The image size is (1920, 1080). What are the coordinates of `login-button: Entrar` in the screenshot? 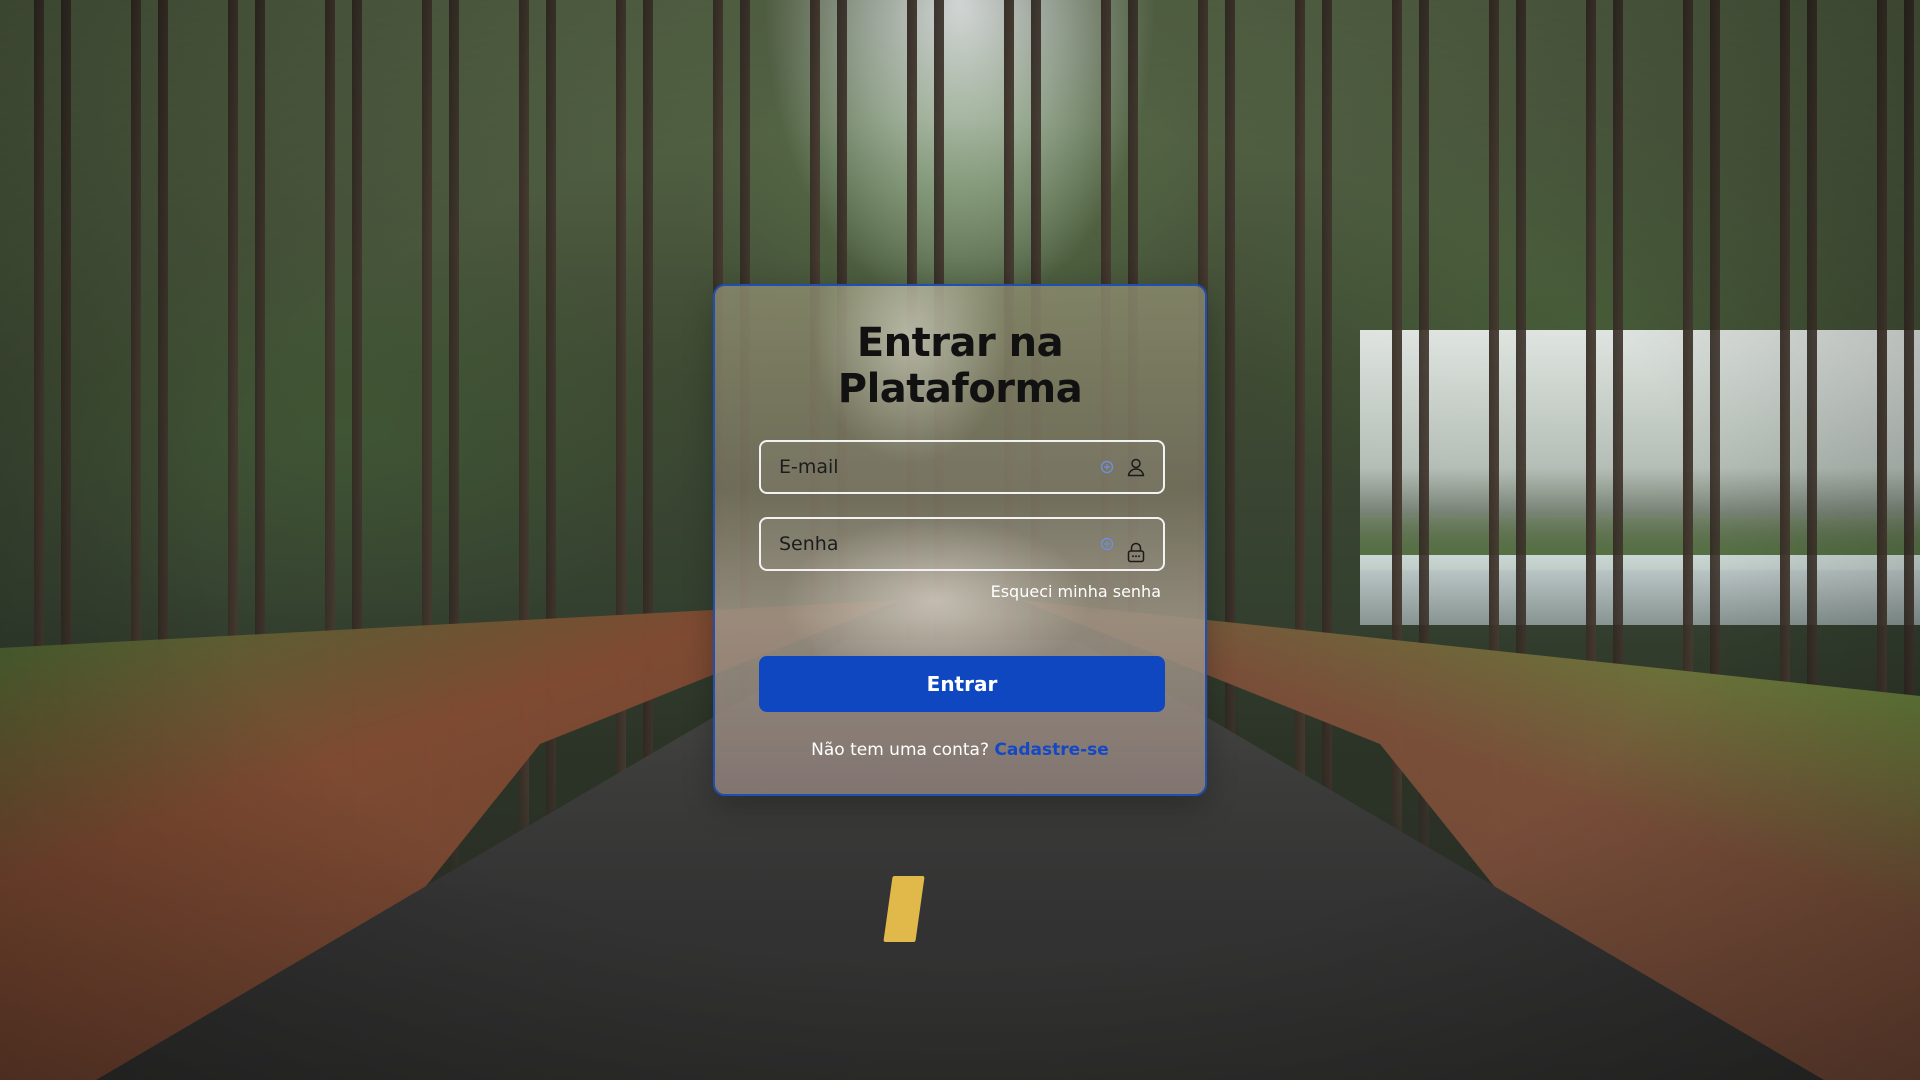 It's located at (962, 684).